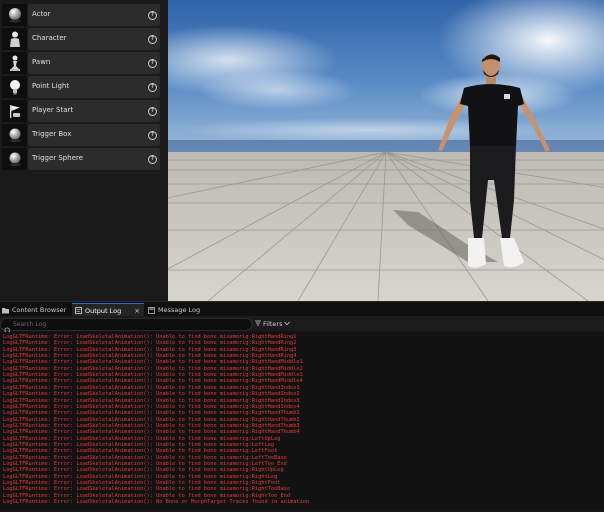 This screenshot has height=512, width=604. Describe the element at coordinates (151, 310) in the screenshot. I see `message-icon` at that location.